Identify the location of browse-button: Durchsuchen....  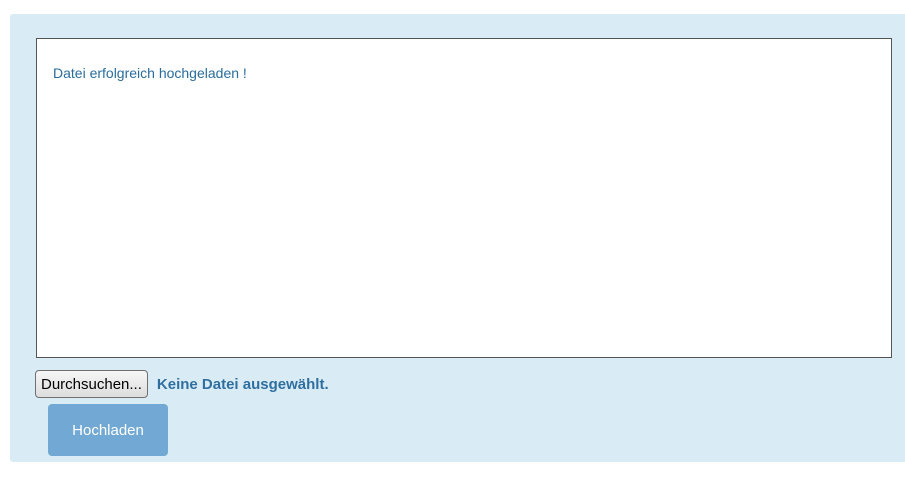
(91, 384).